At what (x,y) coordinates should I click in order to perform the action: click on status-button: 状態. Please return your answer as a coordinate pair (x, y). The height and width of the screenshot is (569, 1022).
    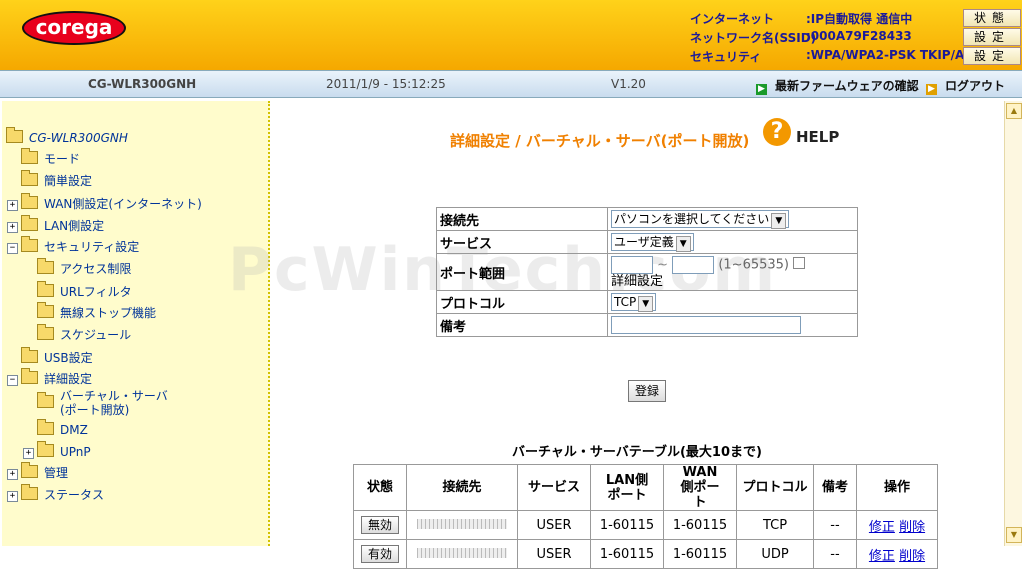
    Looking at the image, I should click on (992, 18).